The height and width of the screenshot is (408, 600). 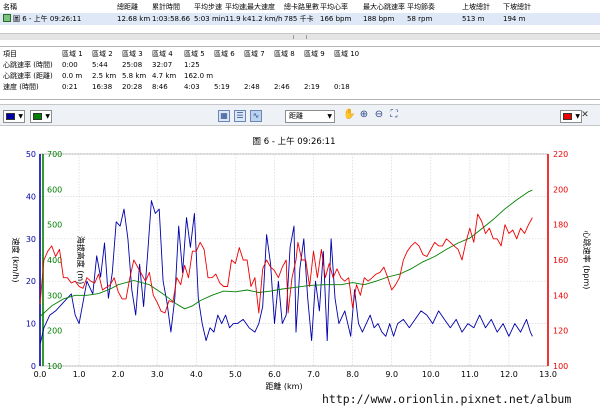 I want to click on x-tick-label: 13.0, so click(x=548, y=374).